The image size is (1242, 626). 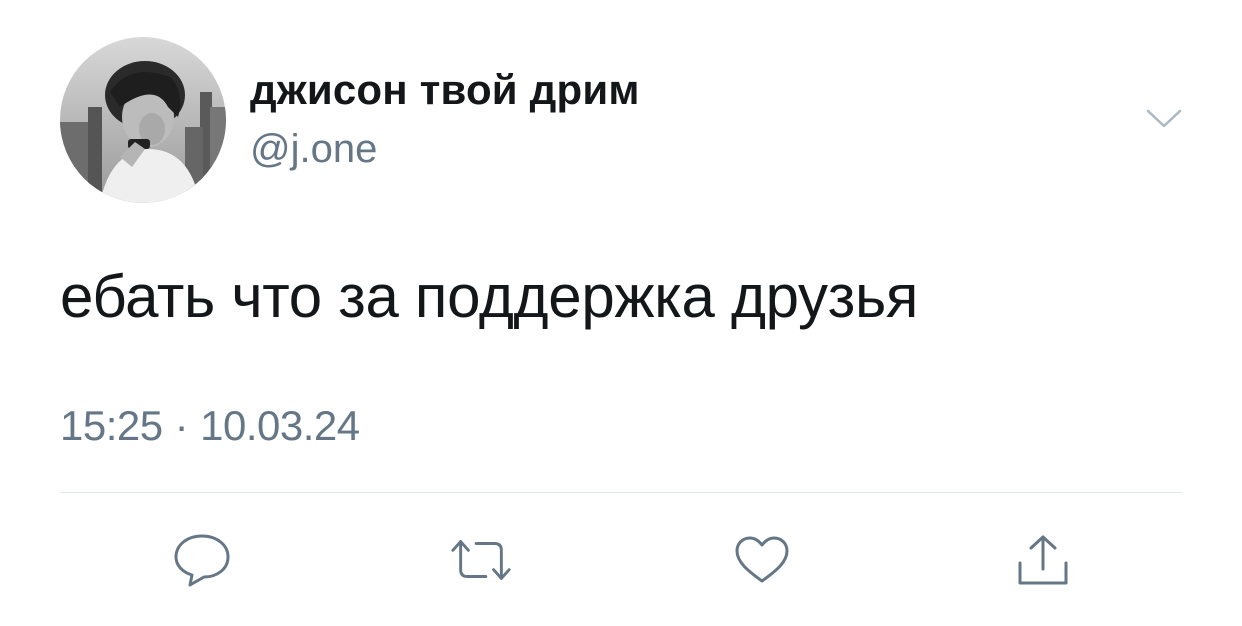 I want to click on retweet-button, so click(x=481, y=560).